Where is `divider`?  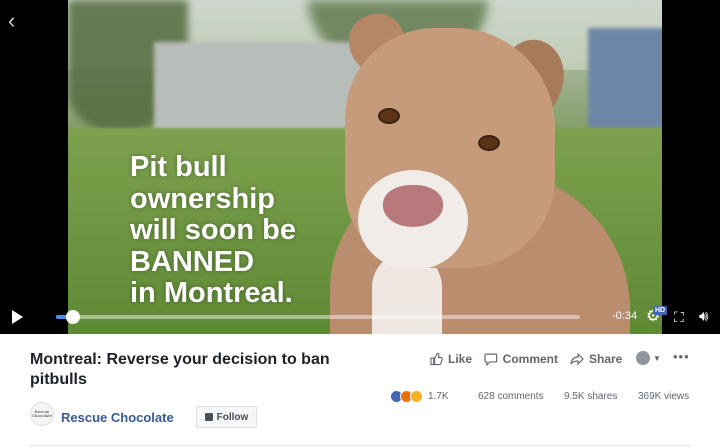 divider is located at coordinates (360, 445).